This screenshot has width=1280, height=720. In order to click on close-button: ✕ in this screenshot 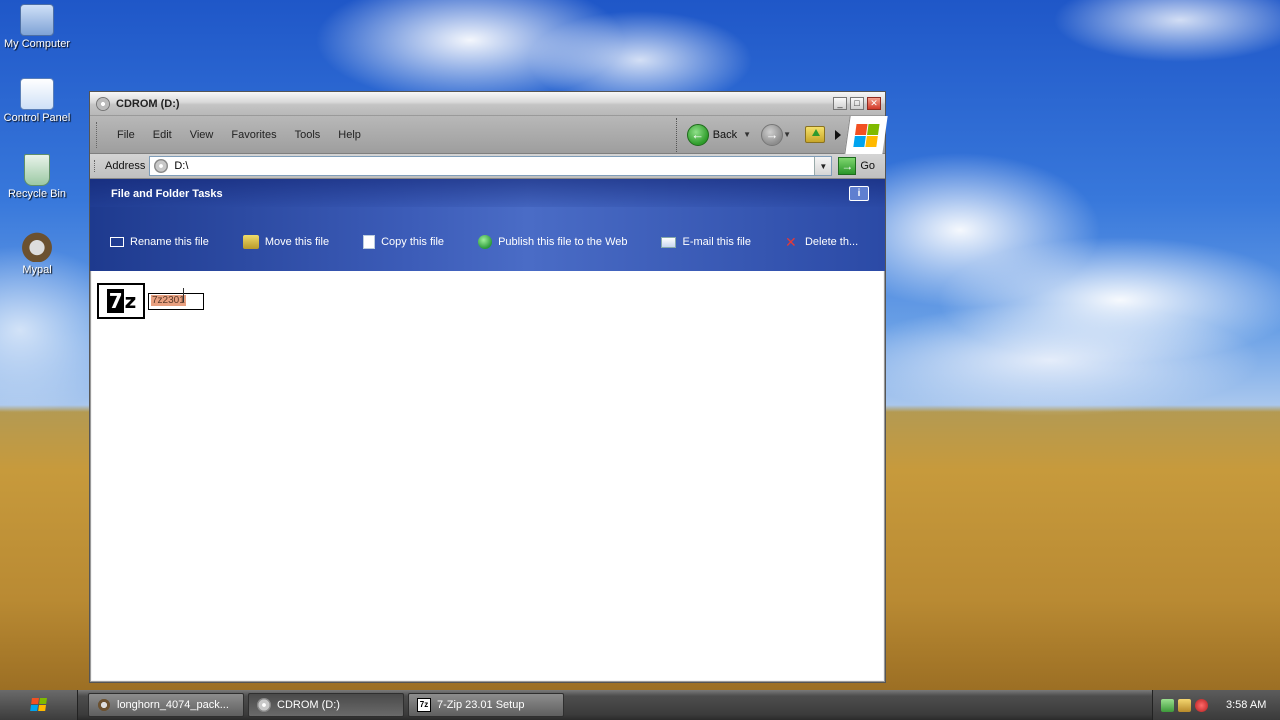, I will do `click(874, 103)`.